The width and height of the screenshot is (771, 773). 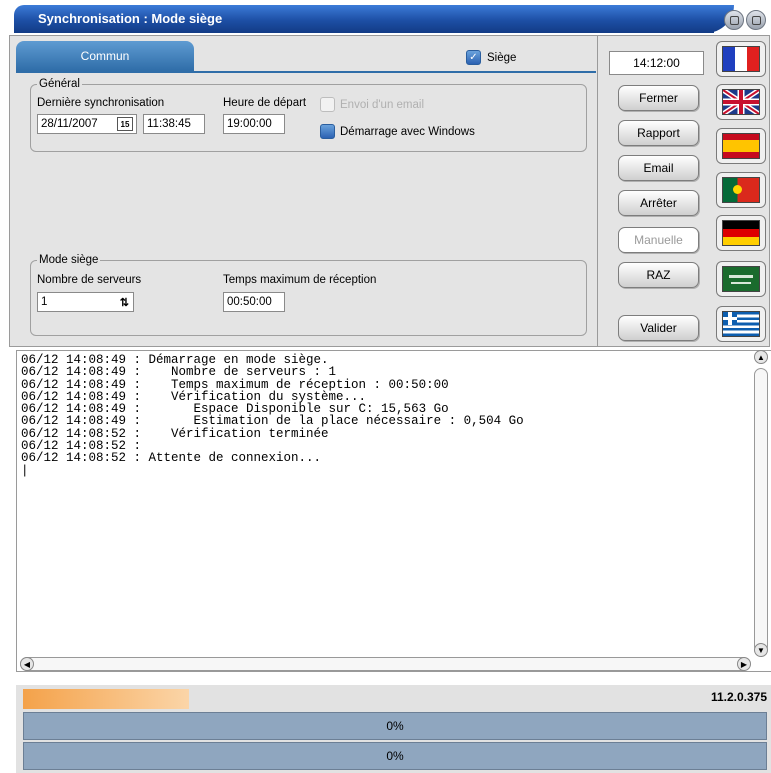 I want to click on siege-checkbox: ✓ Siège, so click(x=491, y=57).